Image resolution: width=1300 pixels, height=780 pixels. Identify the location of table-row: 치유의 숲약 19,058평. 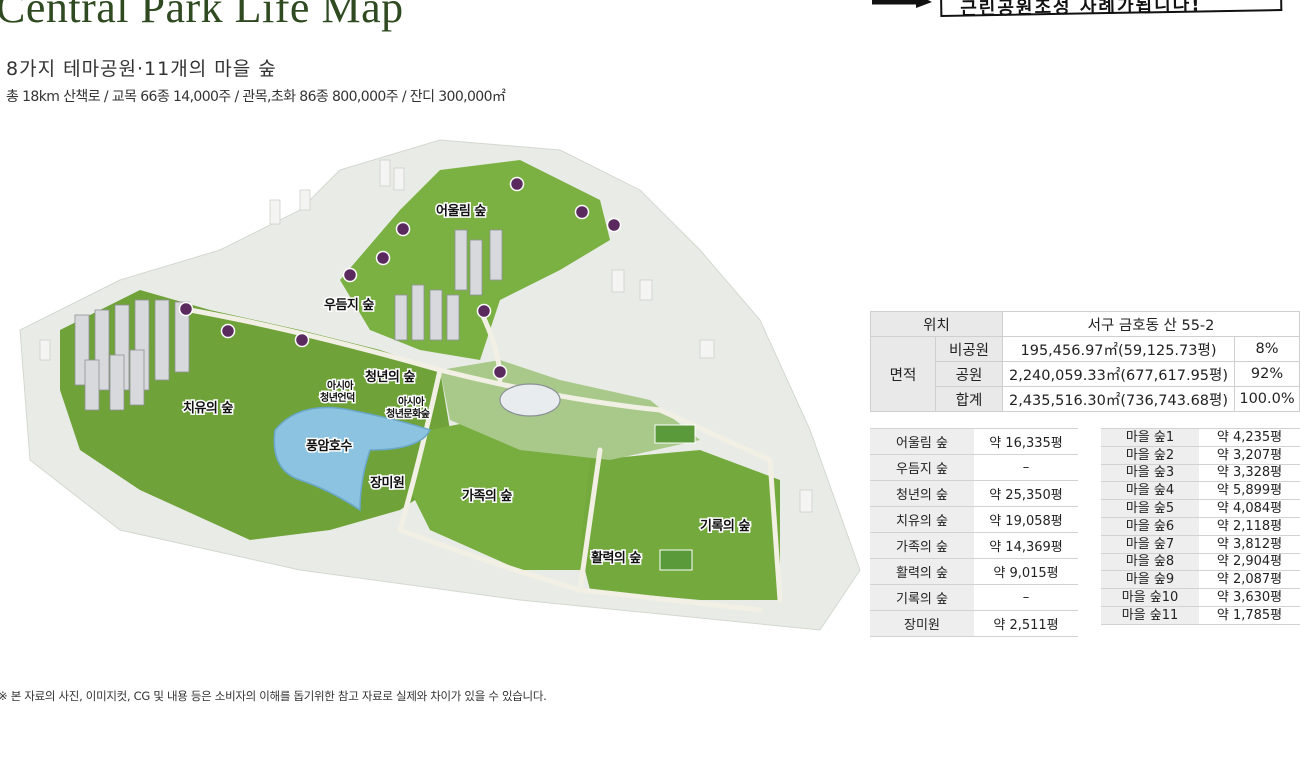
(974, 519).